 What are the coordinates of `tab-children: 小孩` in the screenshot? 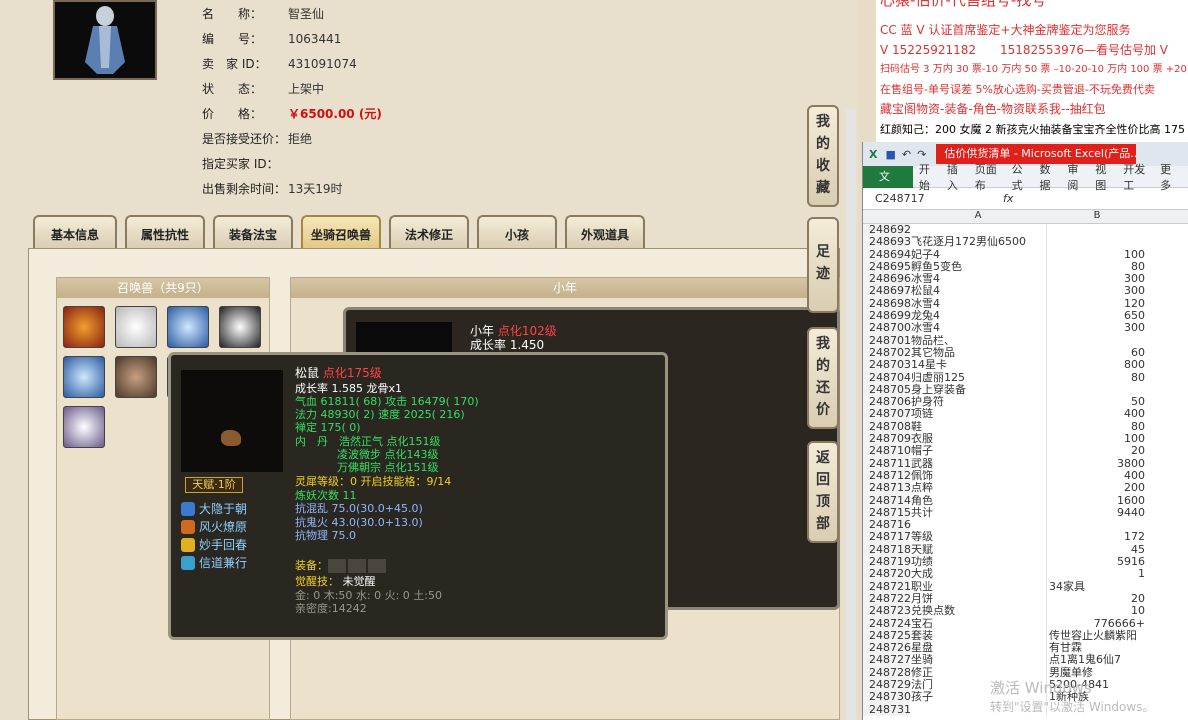 It's located at (517, 232).